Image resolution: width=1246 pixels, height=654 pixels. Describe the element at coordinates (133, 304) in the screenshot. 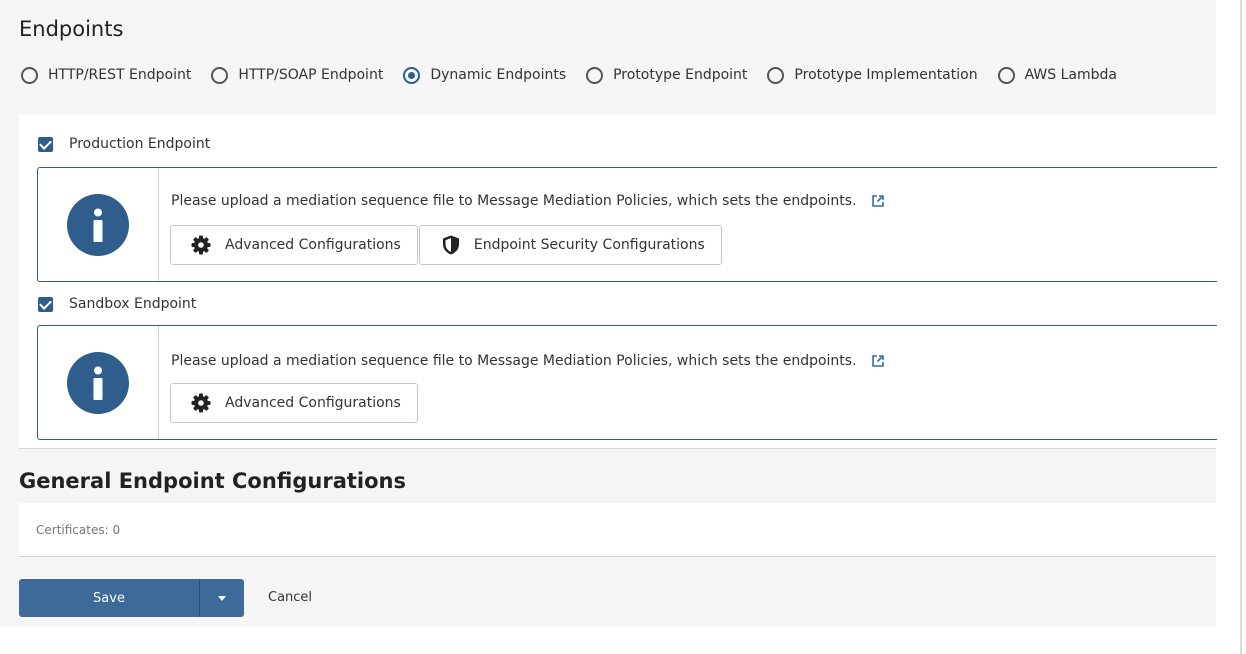

I see `sandbox-endpoint-label: Sandbox Endpoint` at that location.